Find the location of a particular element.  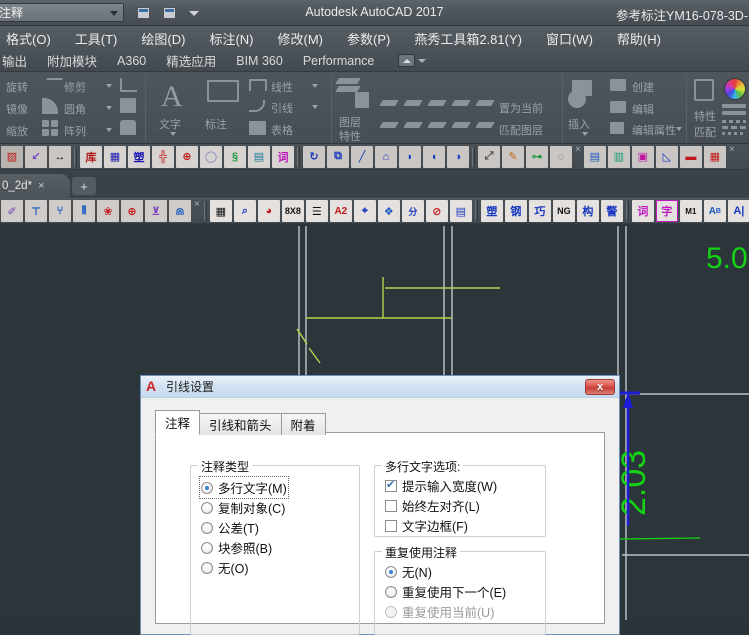

ribbon-btn-scale: 缩放 is located at coordinates (17, 131).